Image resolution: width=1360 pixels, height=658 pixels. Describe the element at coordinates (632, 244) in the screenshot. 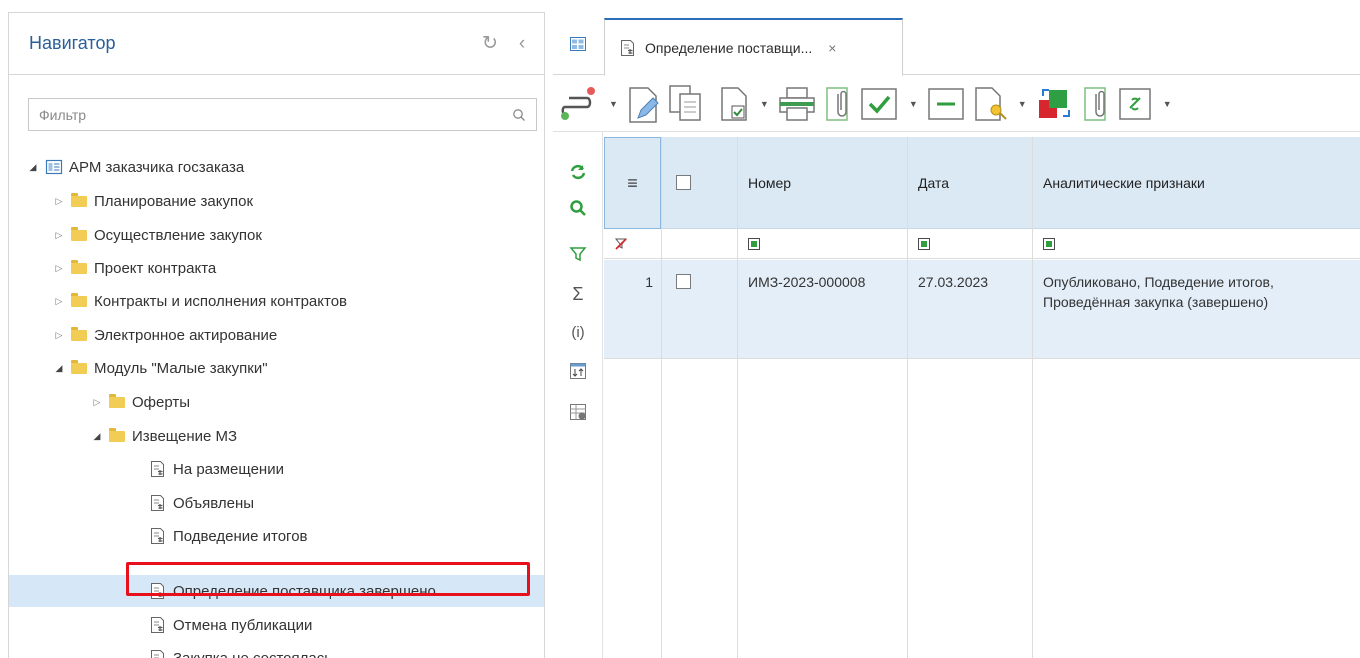

I see `clear-filter-cell` at that location.